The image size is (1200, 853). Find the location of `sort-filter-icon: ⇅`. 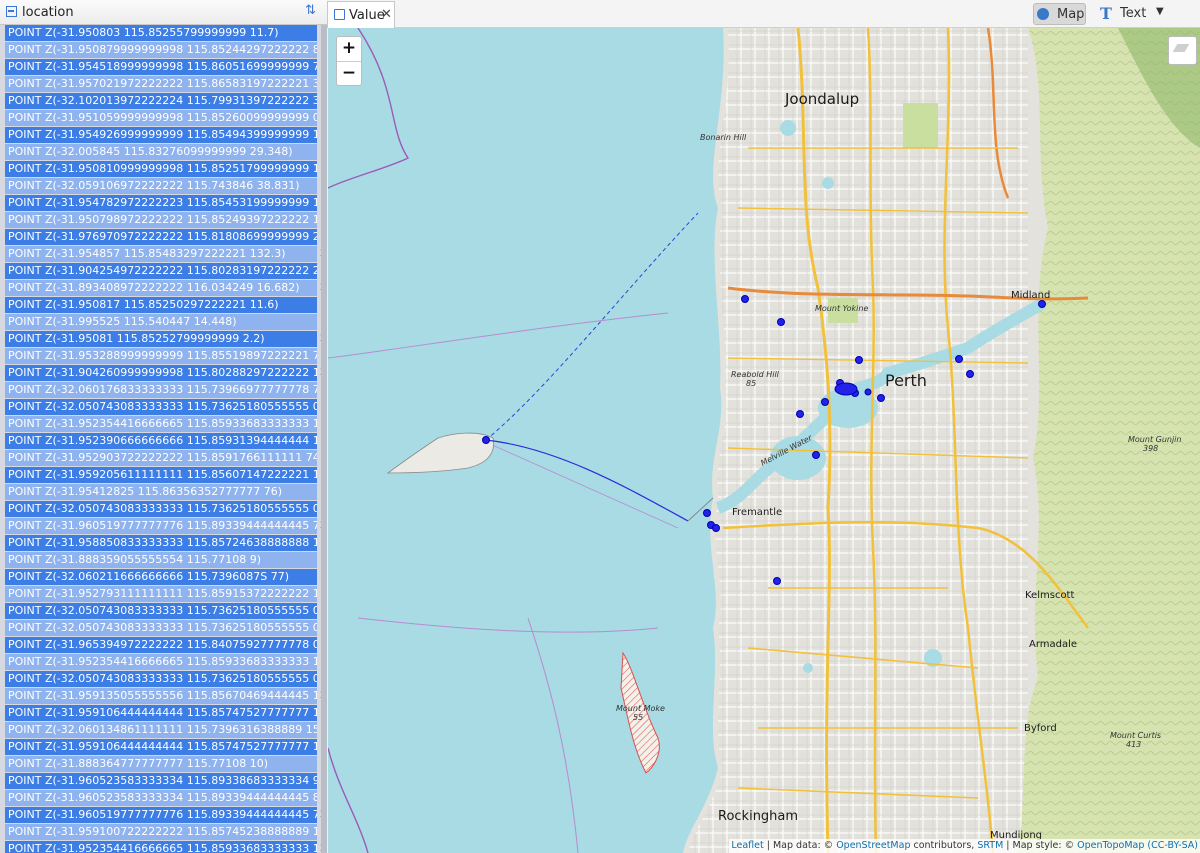

sort-filter-icon: ⇅ is located at coordinates (310, 10).